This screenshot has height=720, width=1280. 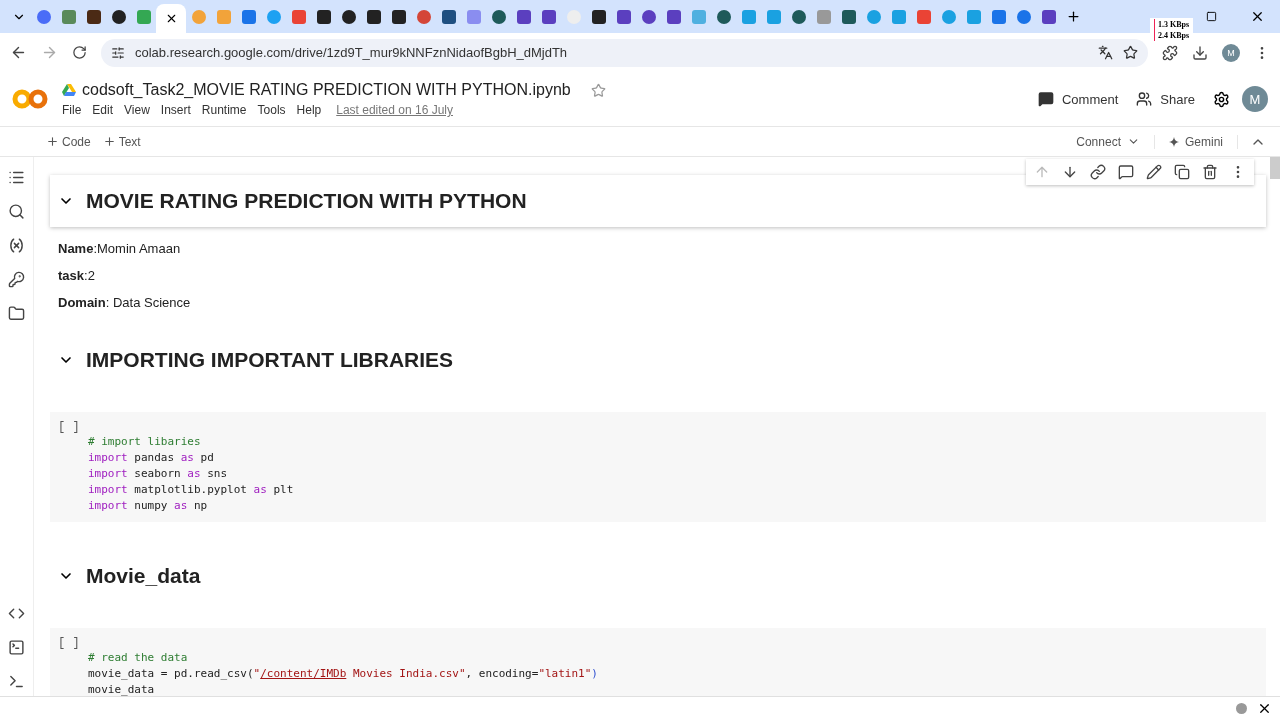 I want to click on code-line: # read the data, so click(x=138, y=658).